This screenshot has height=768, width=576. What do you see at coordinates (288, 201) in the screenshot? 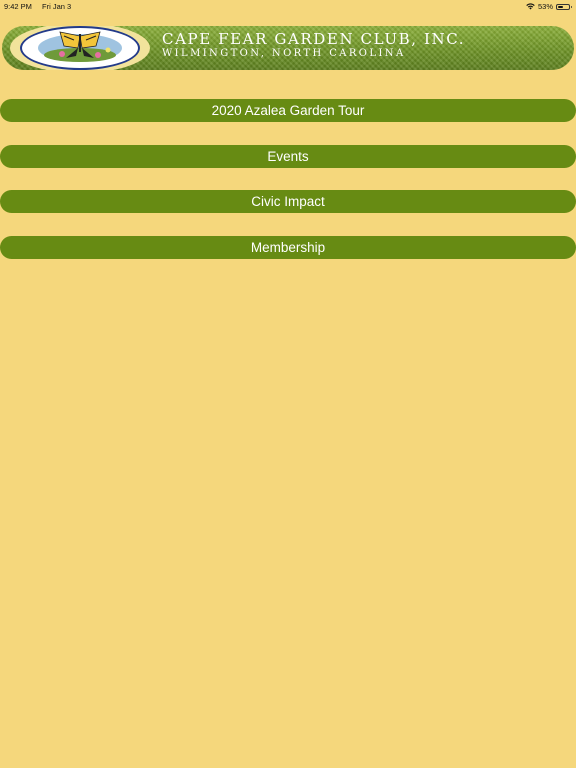
I see `civic-impact-button: Civic Impact` at bounding box center [288, 201].